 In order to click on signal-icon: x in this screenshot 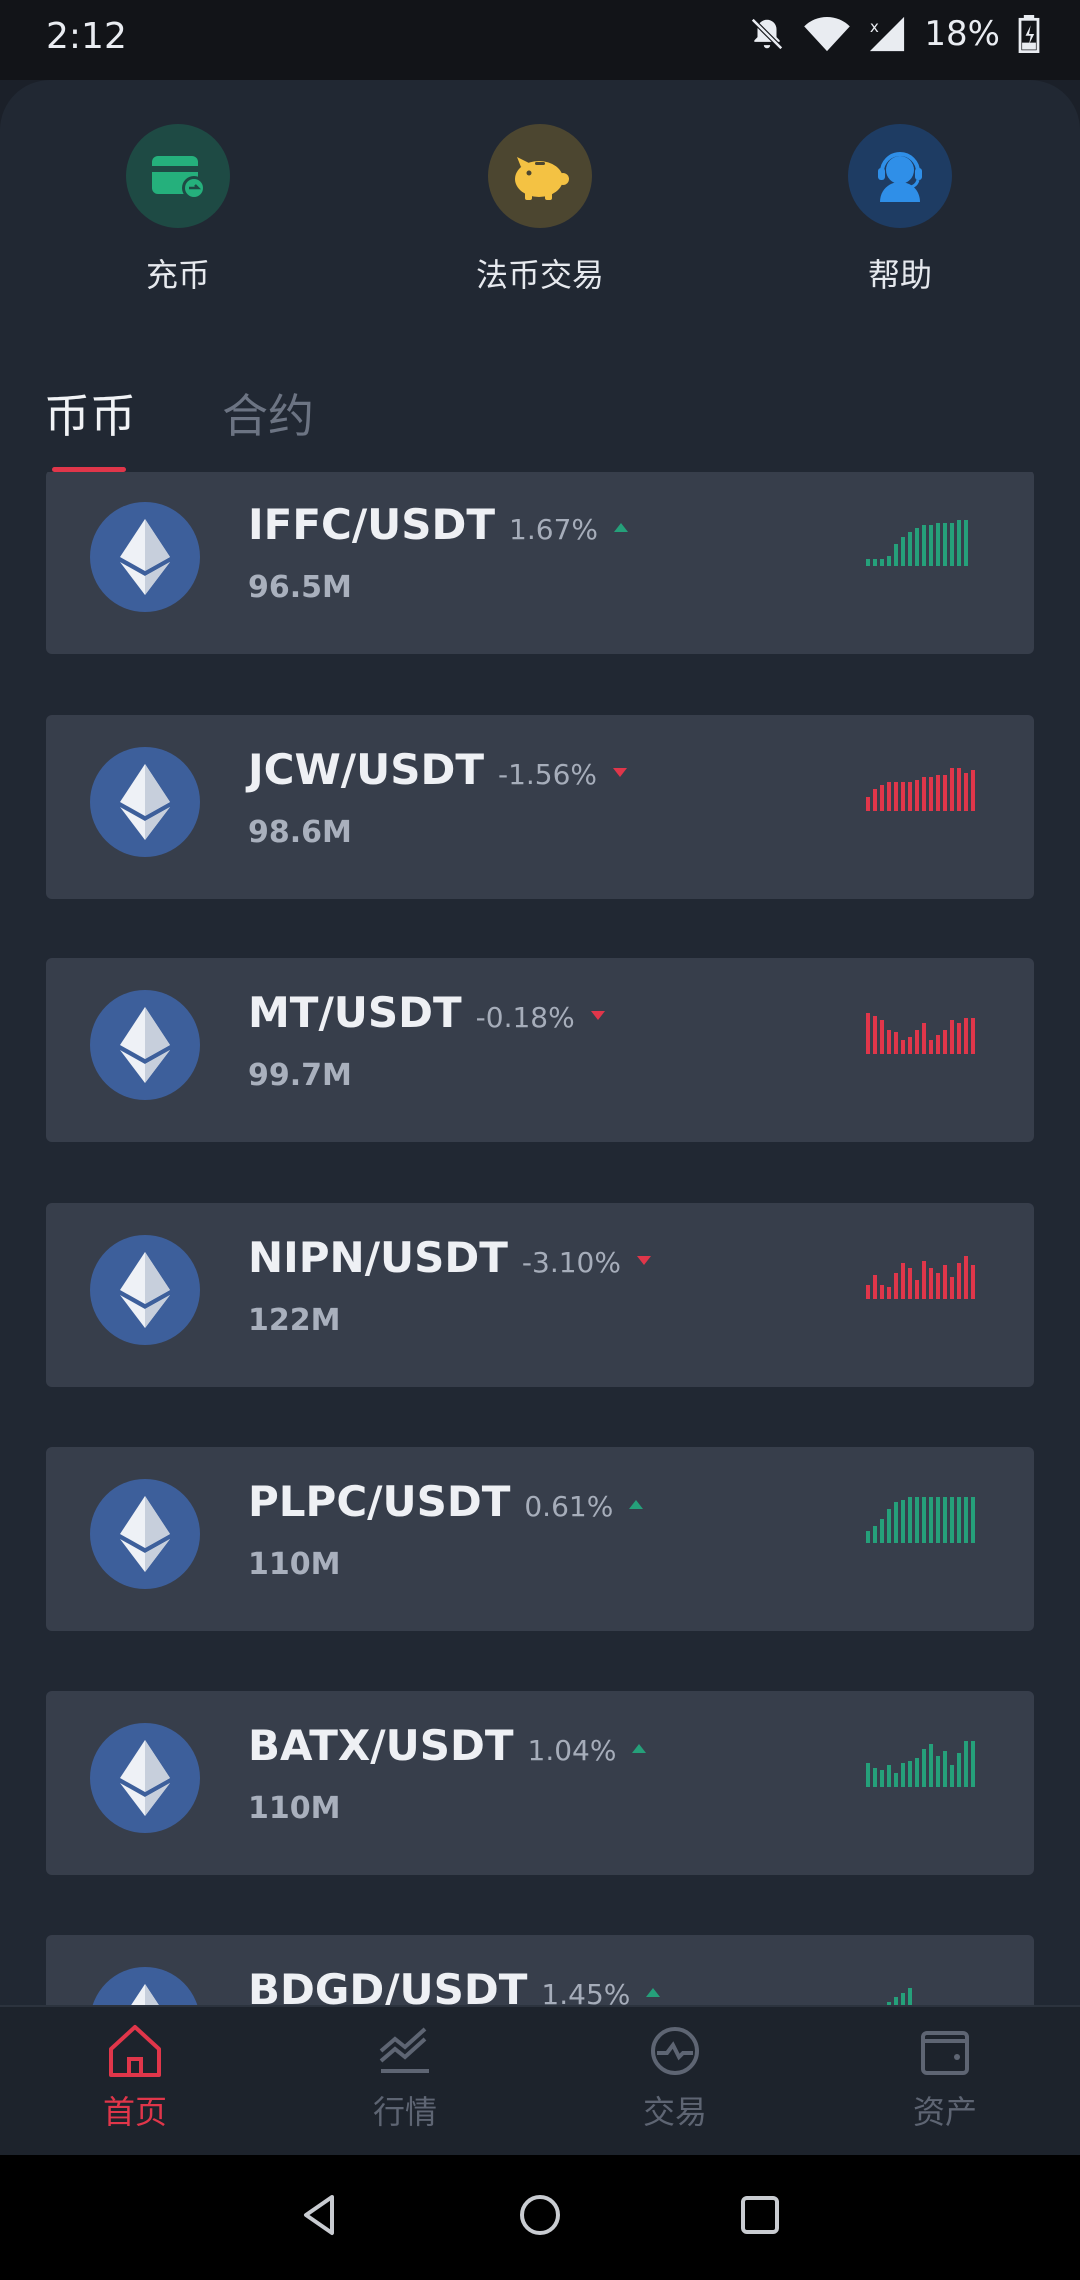, I will do `click(887, 34)`.